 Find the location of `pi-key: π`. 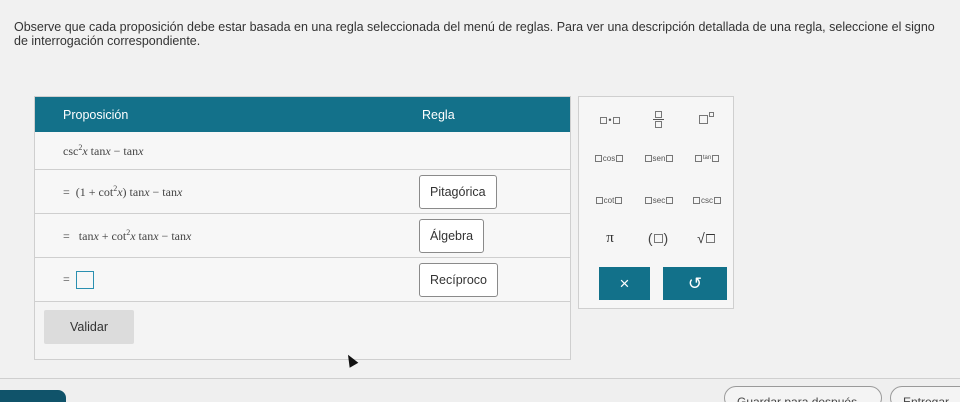

pi-key: π is located at coordinates (610, 238).